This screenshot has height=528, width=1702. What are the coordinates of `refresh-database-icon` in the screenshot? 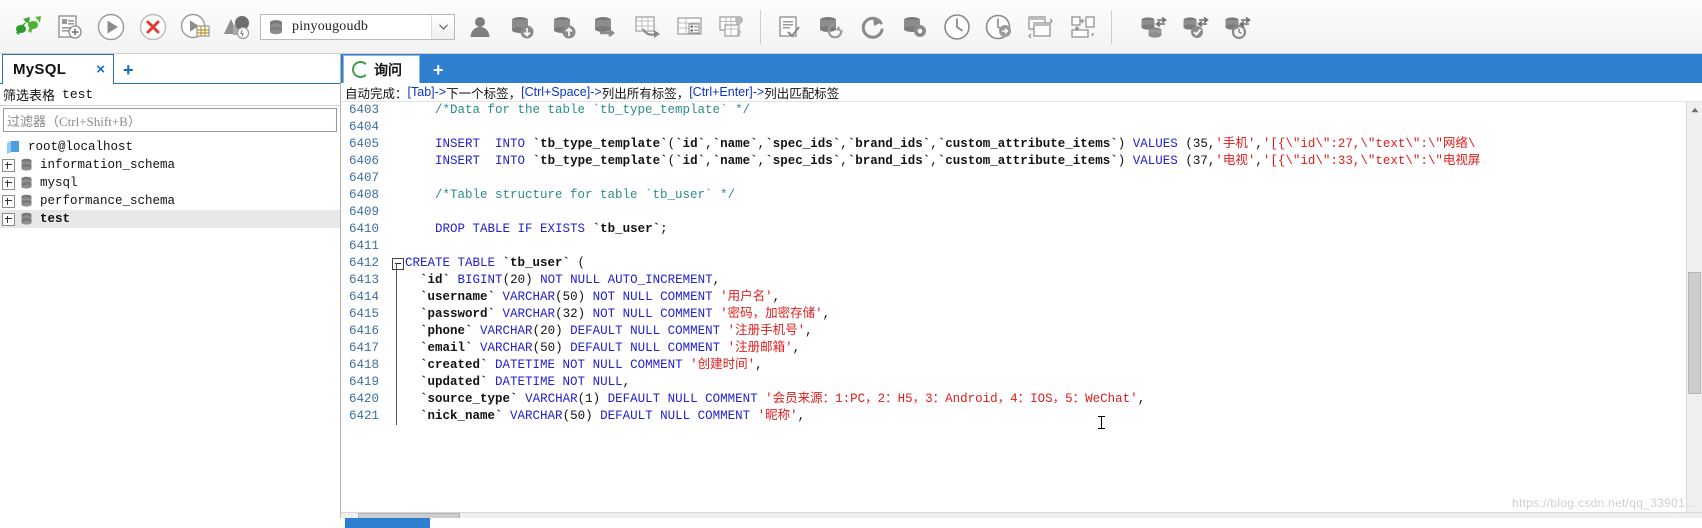 It's located at (831, 27).